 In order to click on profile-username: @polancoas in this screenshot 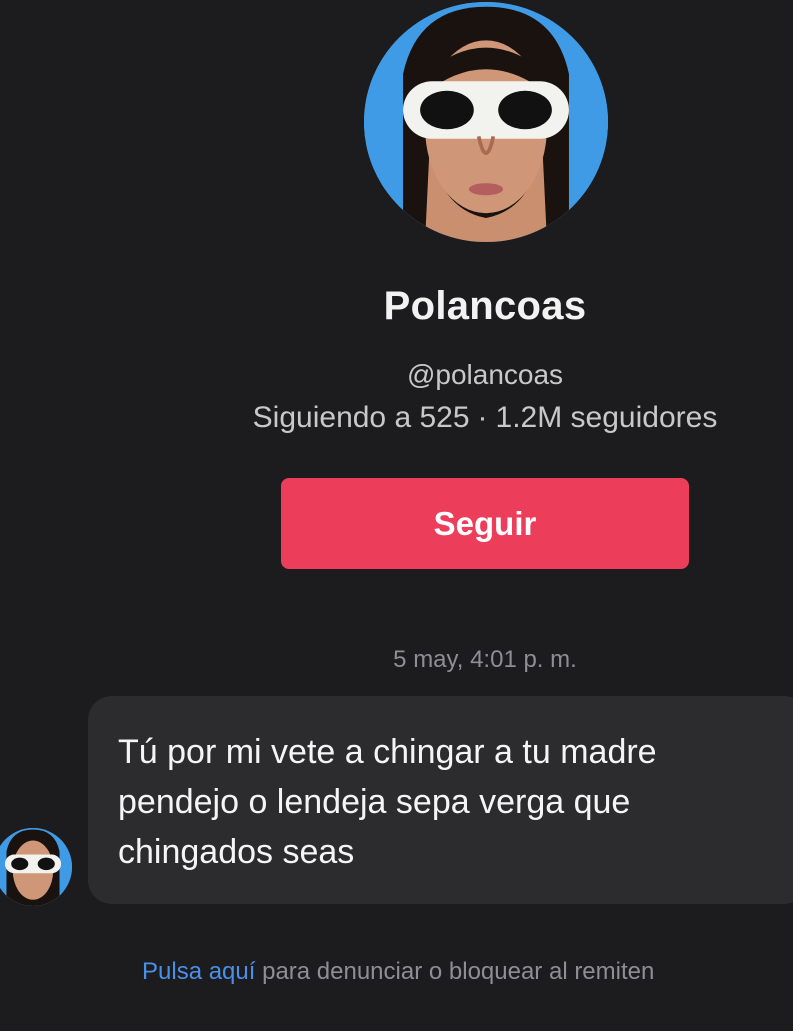, I will do `click(485, 374)`.